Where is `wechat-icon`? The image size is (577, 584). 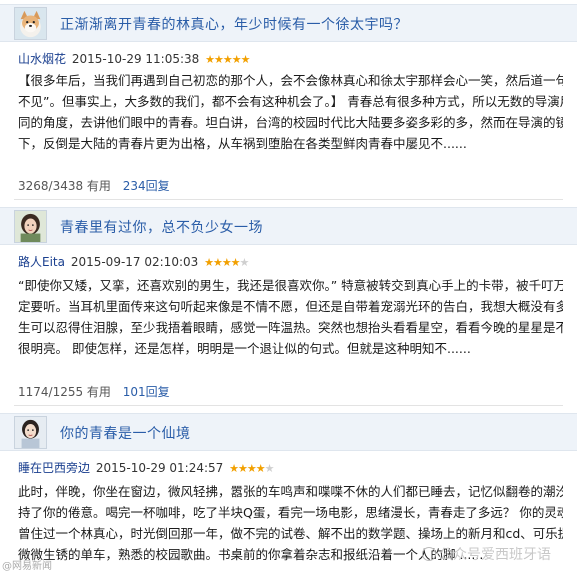 wechat-icon is located at coordinates (429, 554).